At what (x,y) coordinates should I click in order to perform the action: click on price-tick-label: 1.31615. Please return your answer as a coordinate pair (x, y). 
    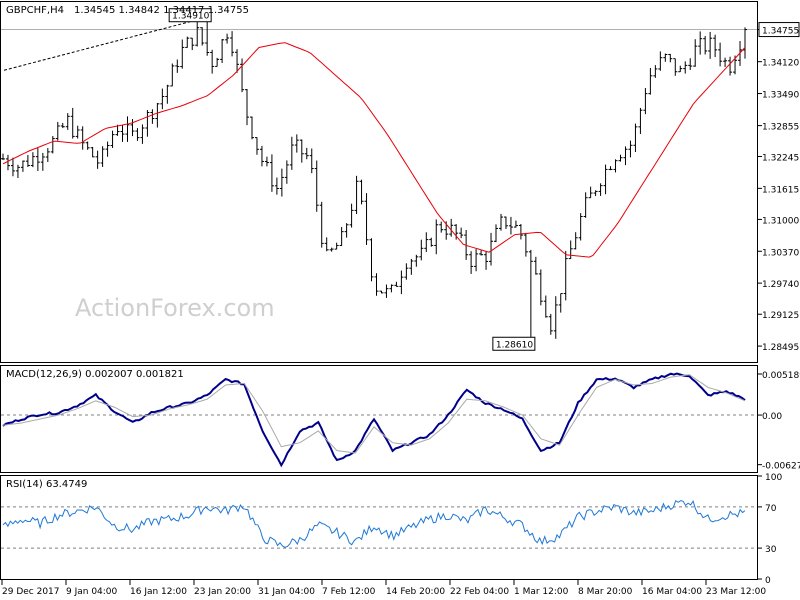
    Looking at the image, I should click on (780, 190).